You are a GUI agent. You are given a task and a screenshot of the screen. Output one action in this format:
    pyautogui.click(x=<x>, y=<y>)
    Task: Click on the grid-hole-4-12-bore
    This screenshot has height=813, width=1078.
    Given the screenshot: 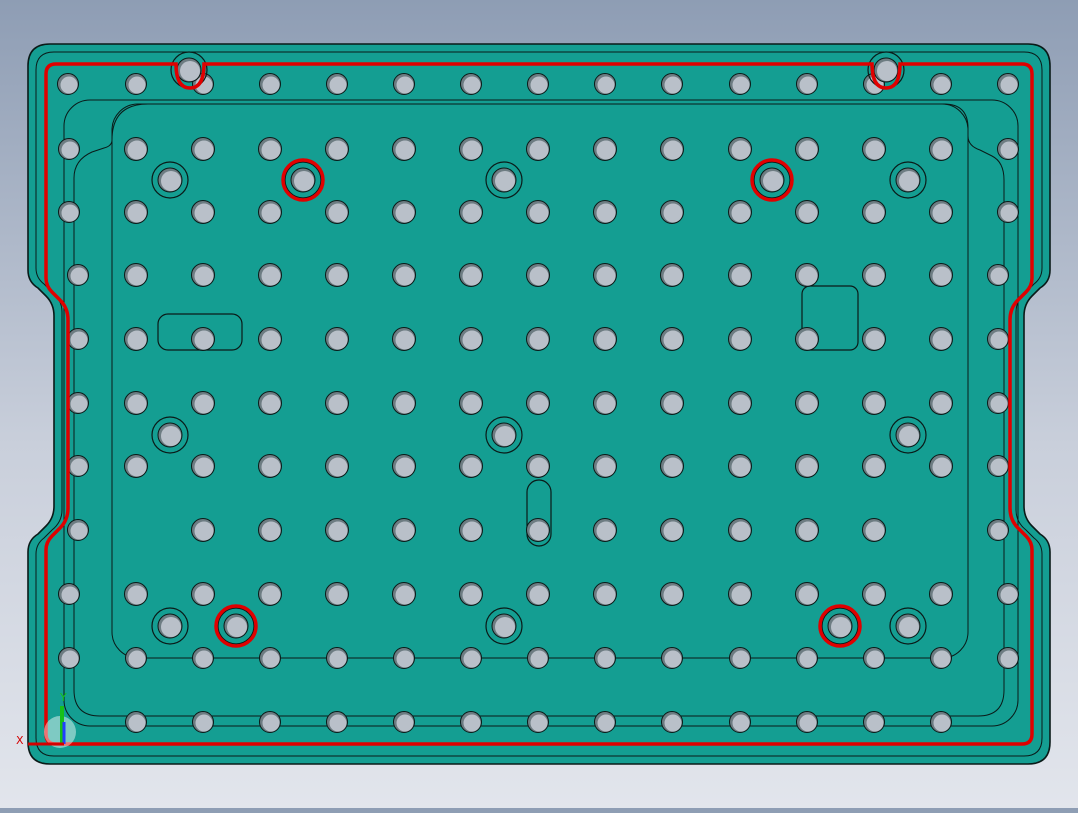 What is the action you would take?
    pyautogui.click(x=942, y=404)
    